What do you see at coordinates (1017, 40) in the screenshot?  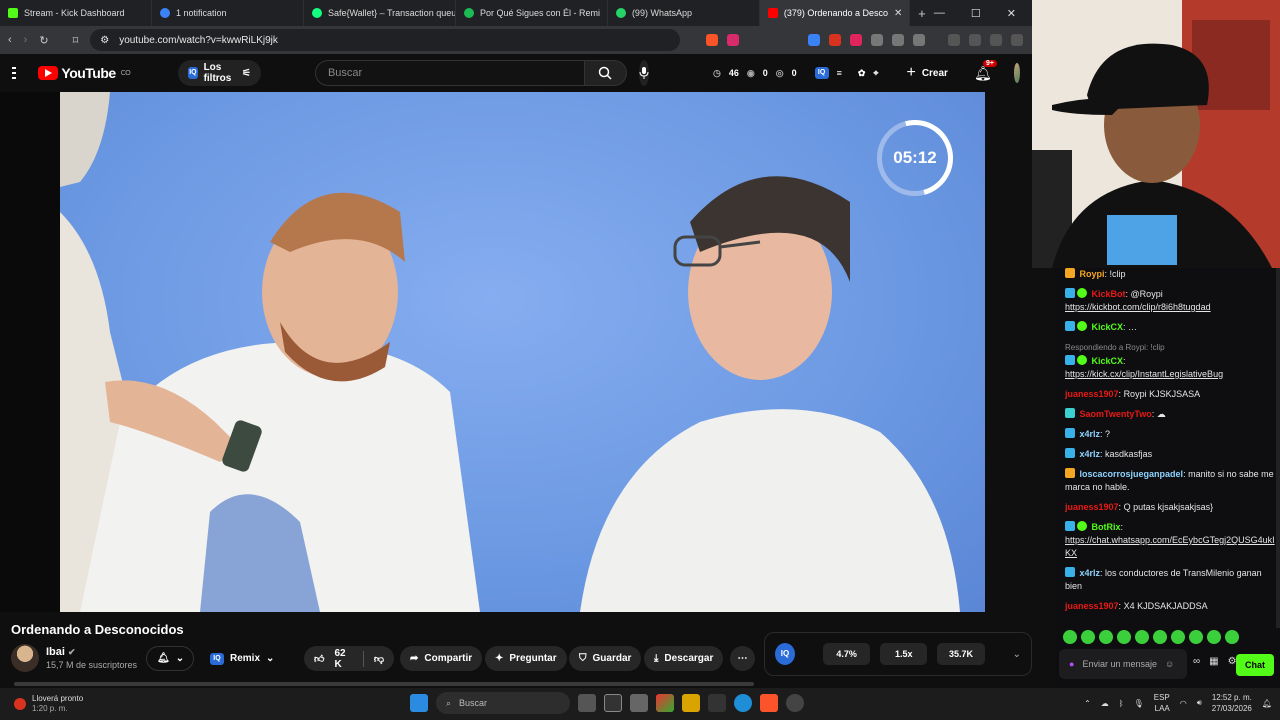 I see `leo-icon` at bounding box center [1017, 40].